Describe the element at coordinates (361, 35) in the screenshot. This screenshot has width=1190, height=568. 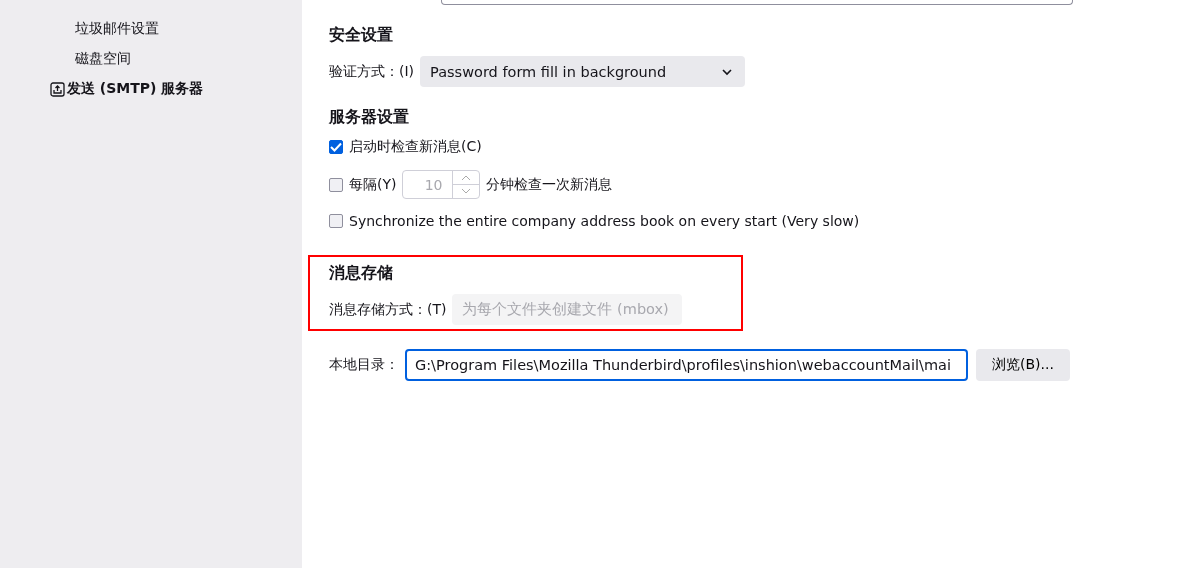
I see `section-heading: 安全设置` at that location.